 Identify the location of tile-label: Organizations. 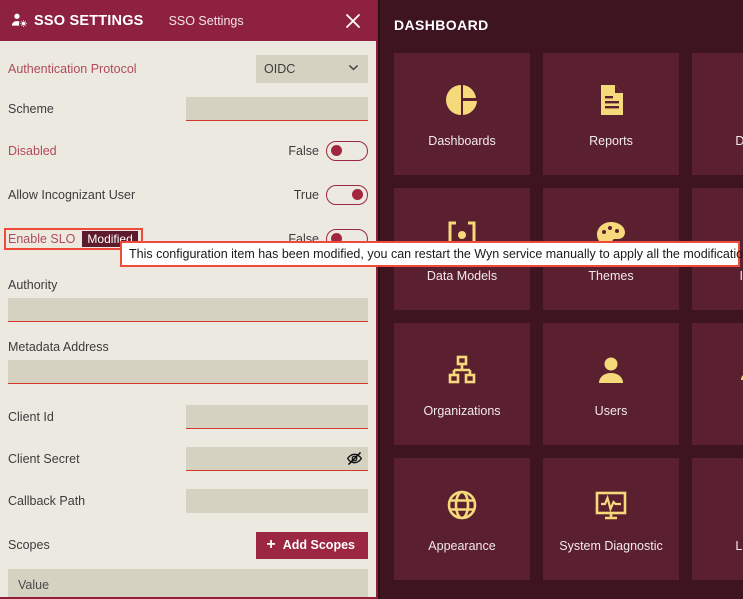
(462, 411).